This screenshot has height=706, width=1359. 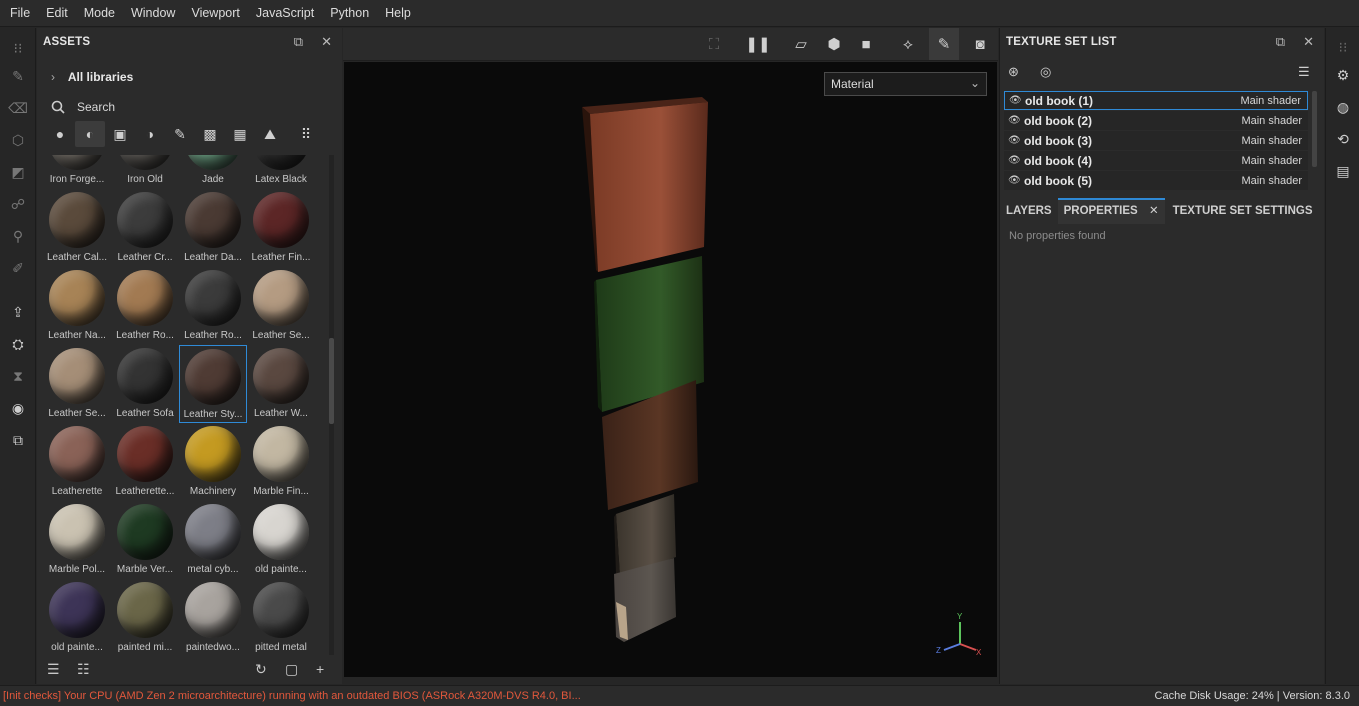 What do you see at coordinates (866, 44) in the screenshot?
I see `camera-icon: ■` at bounding box center [866, 44].